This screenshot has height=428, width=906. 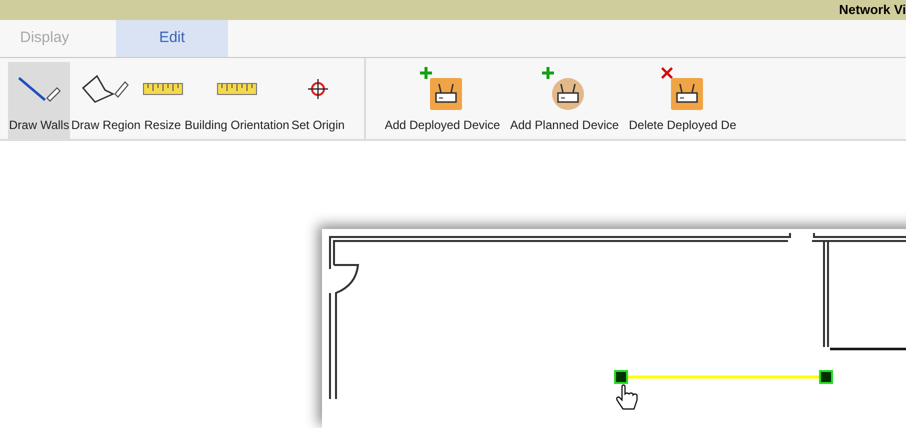 What do you see at coordinates (237, 100) in the screenshot?
I see `toolbar-button: Building Orientation` at bounding box center [237, 100].